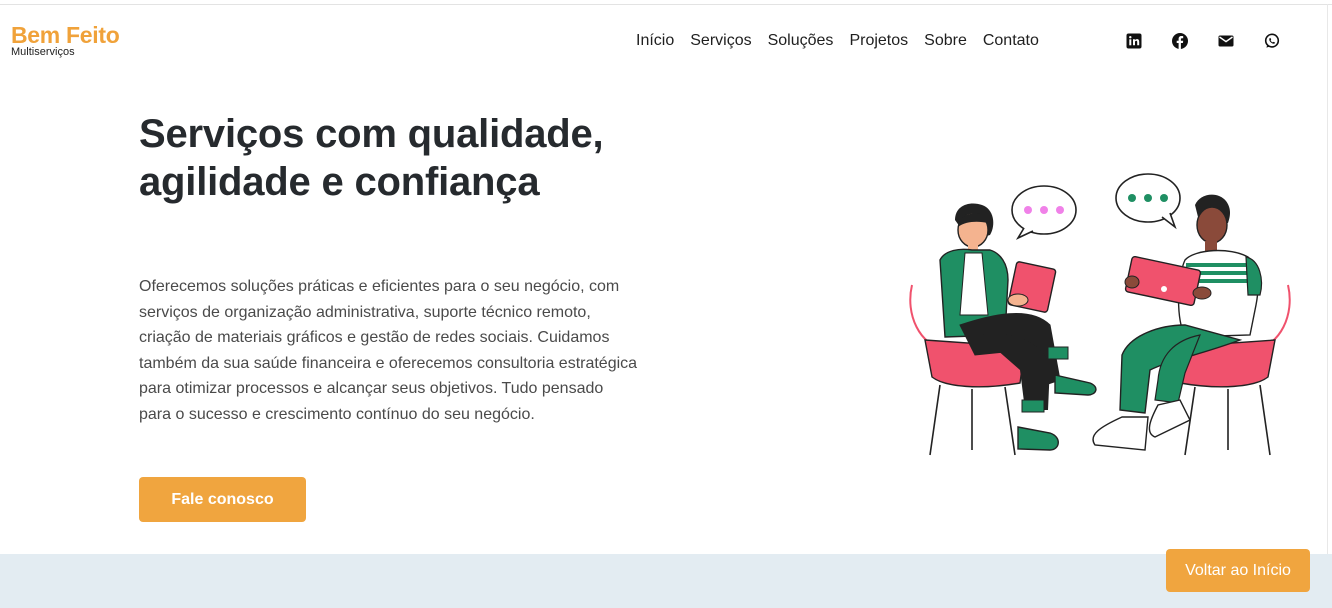 The height and width of the screenshot is (608, 1332). Describe the element at coordinates (945, 41) in the screenshot. I see `nav-item-sobre: Sobre` at that location.